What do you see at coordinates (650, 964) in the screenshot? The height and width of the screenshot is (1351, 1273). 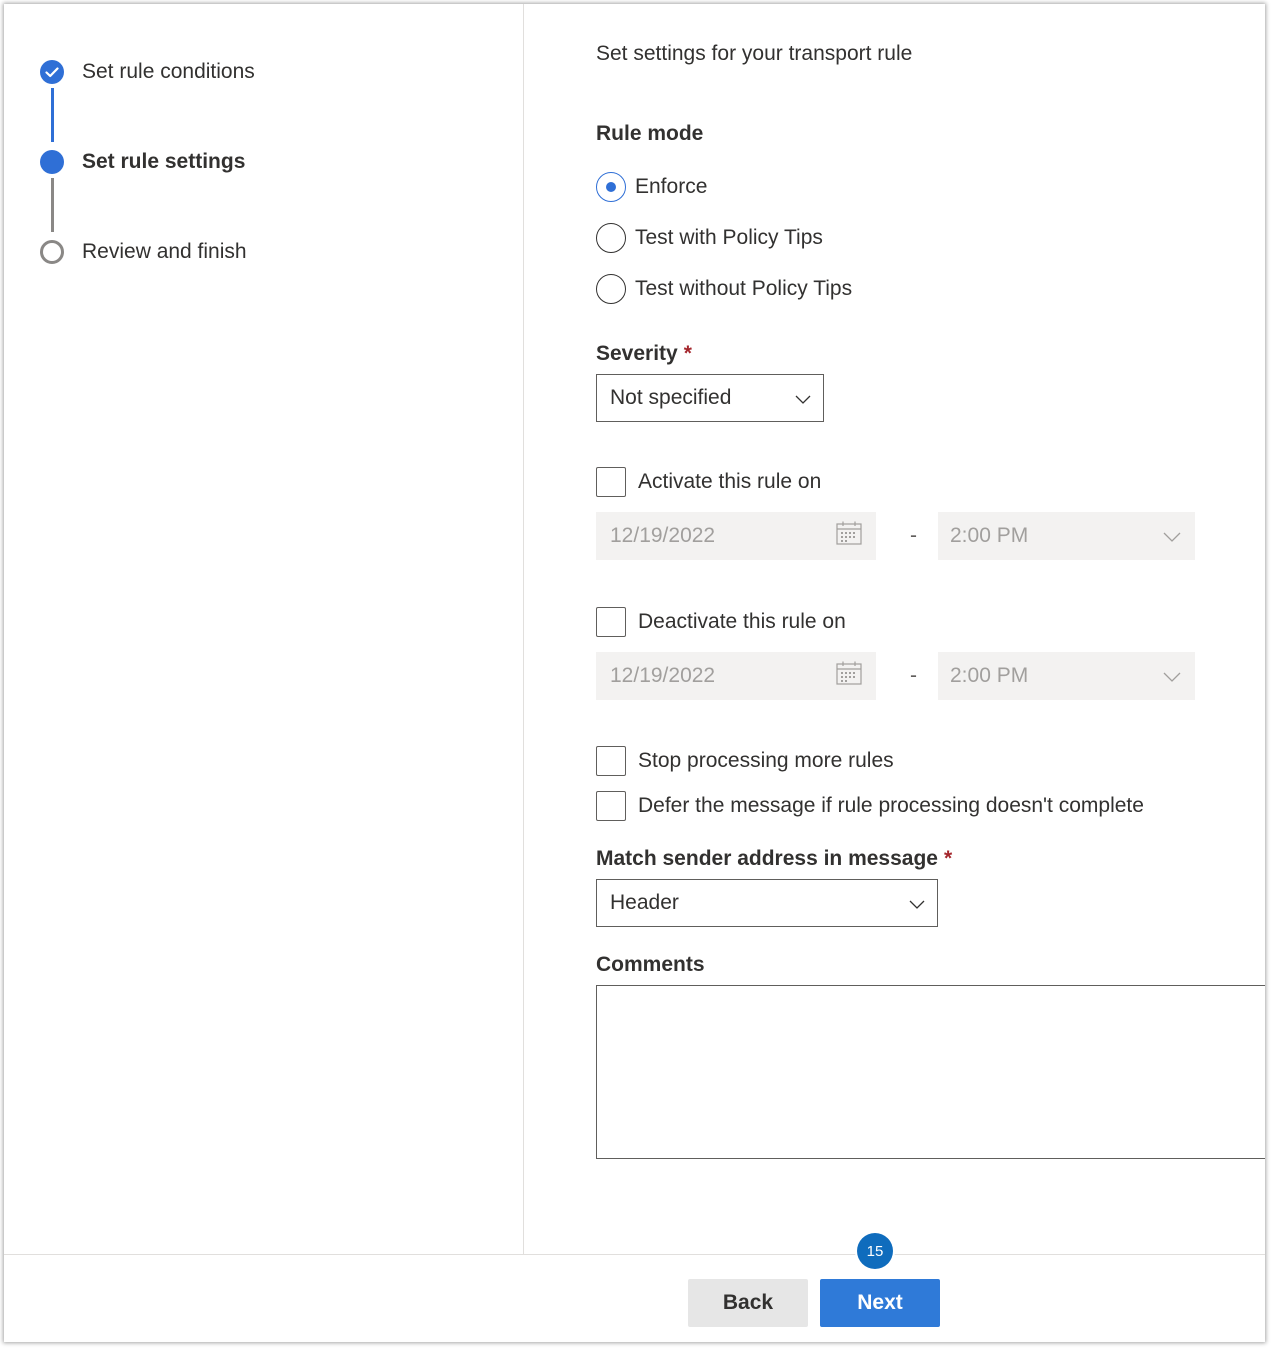 I see `comments-label: Comments` at bounding box center [650, 964].